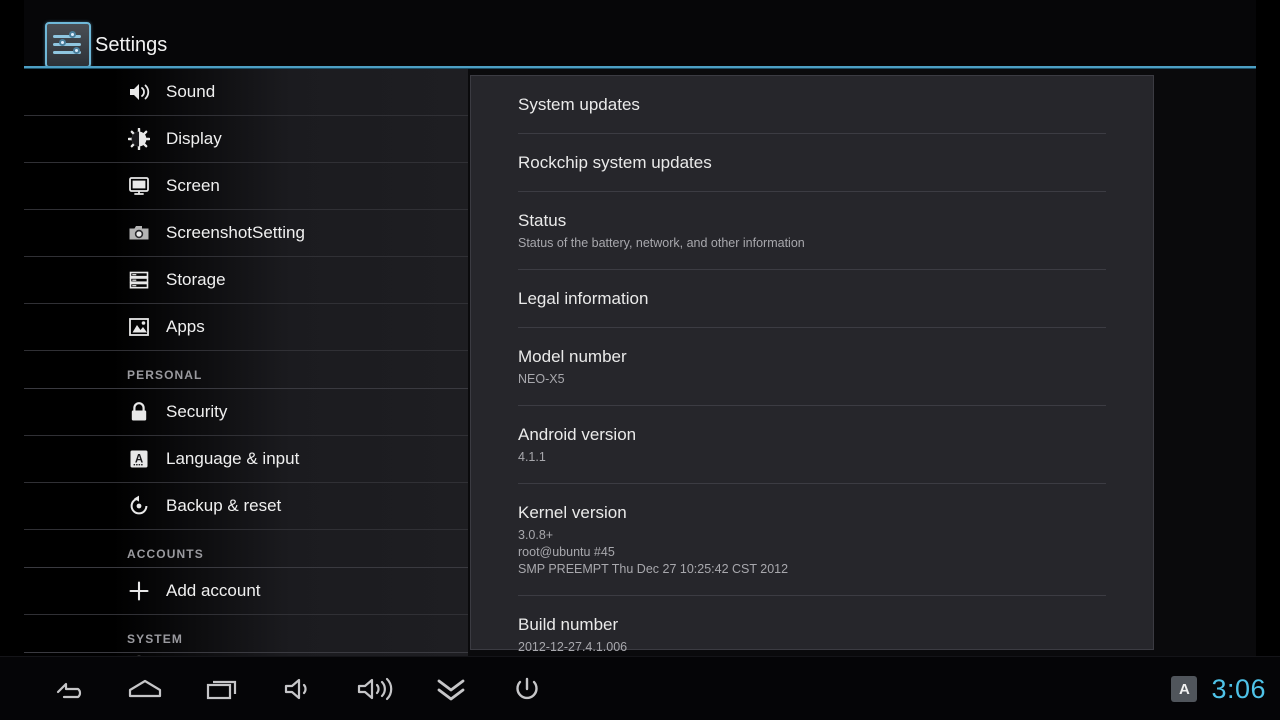 This screenshot has width=1280, height=720. Describe the element at coordinates (233, 458) in the screenshot. I see `sidebar-item-label: Language & input` at that location.